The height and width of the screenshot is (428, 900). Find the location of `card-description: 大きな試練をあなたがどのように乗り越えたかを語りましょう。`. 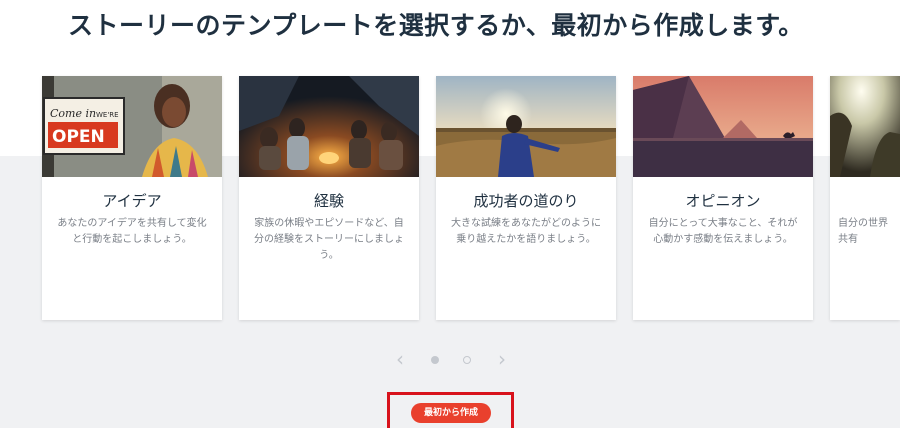

card-description: 大きな試練をあなたがどのように乗り越えたかを語りましょう。 is located at coordinates (526, 231).